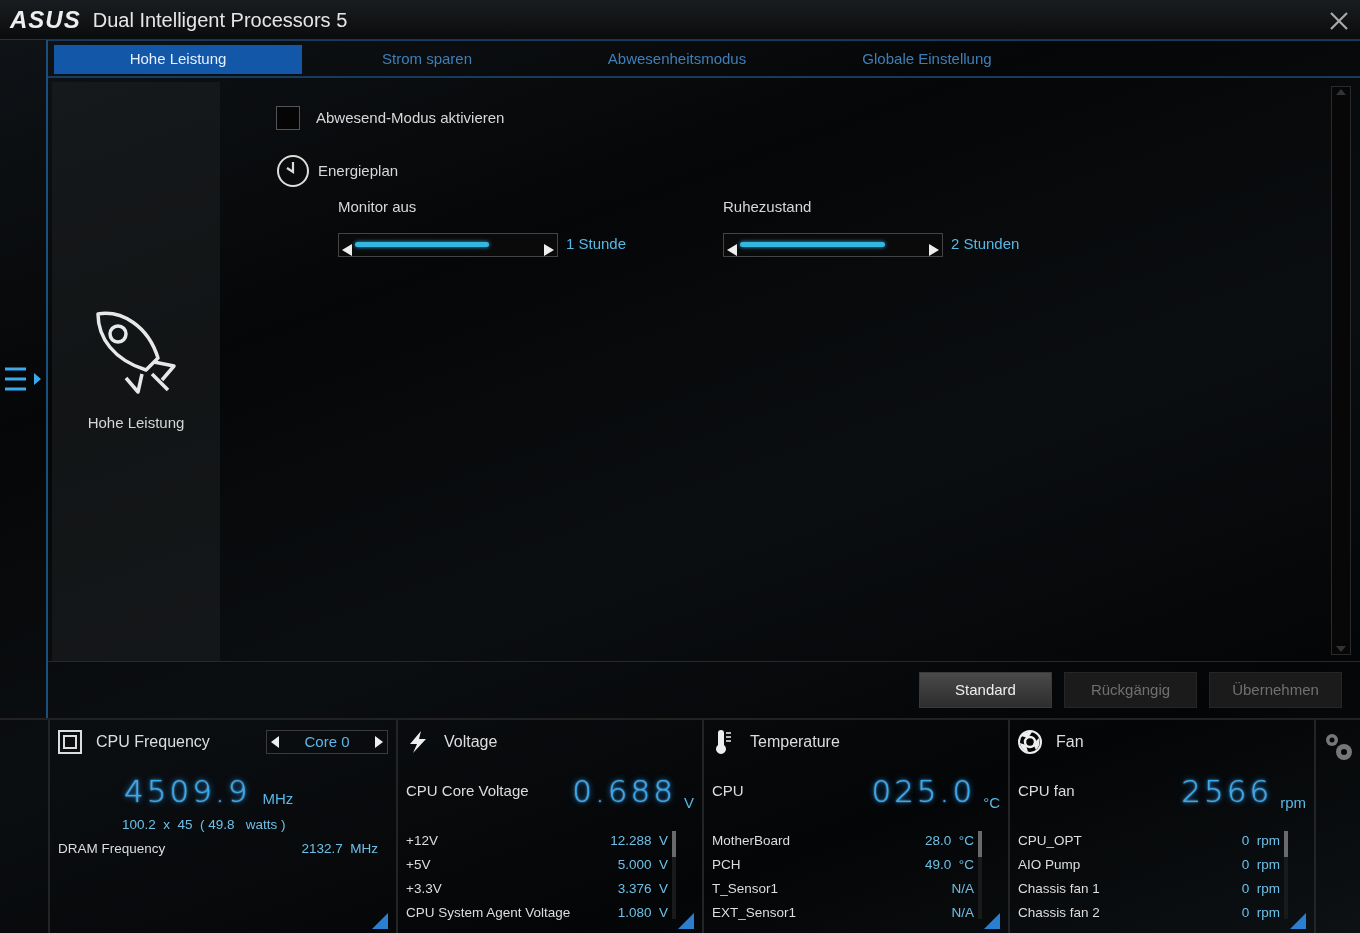 The height and width of the screenshot is (933, 1360). What do you see at coordinates (1339, 20) in the screenshot?
I see `close-icon` at bounding box center [1339, 20].